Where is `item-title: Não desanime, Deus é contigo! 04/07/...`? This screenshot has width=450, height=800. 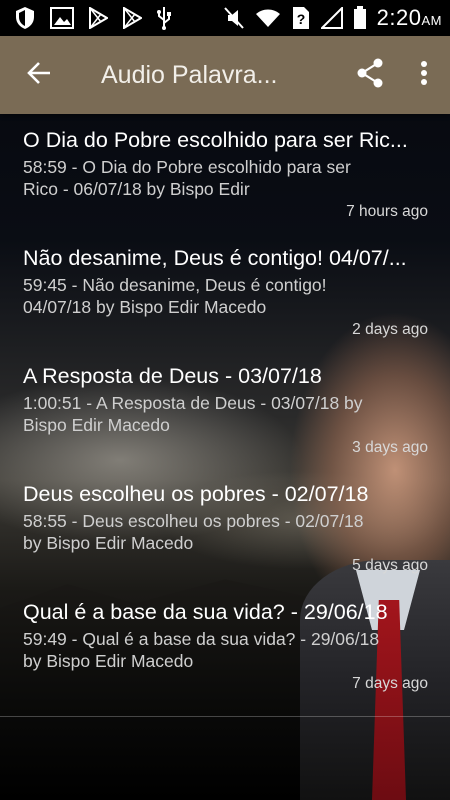 item-title: Não desanime, Deus é contigo! 04/07/... is located at coordinates (215, 258).